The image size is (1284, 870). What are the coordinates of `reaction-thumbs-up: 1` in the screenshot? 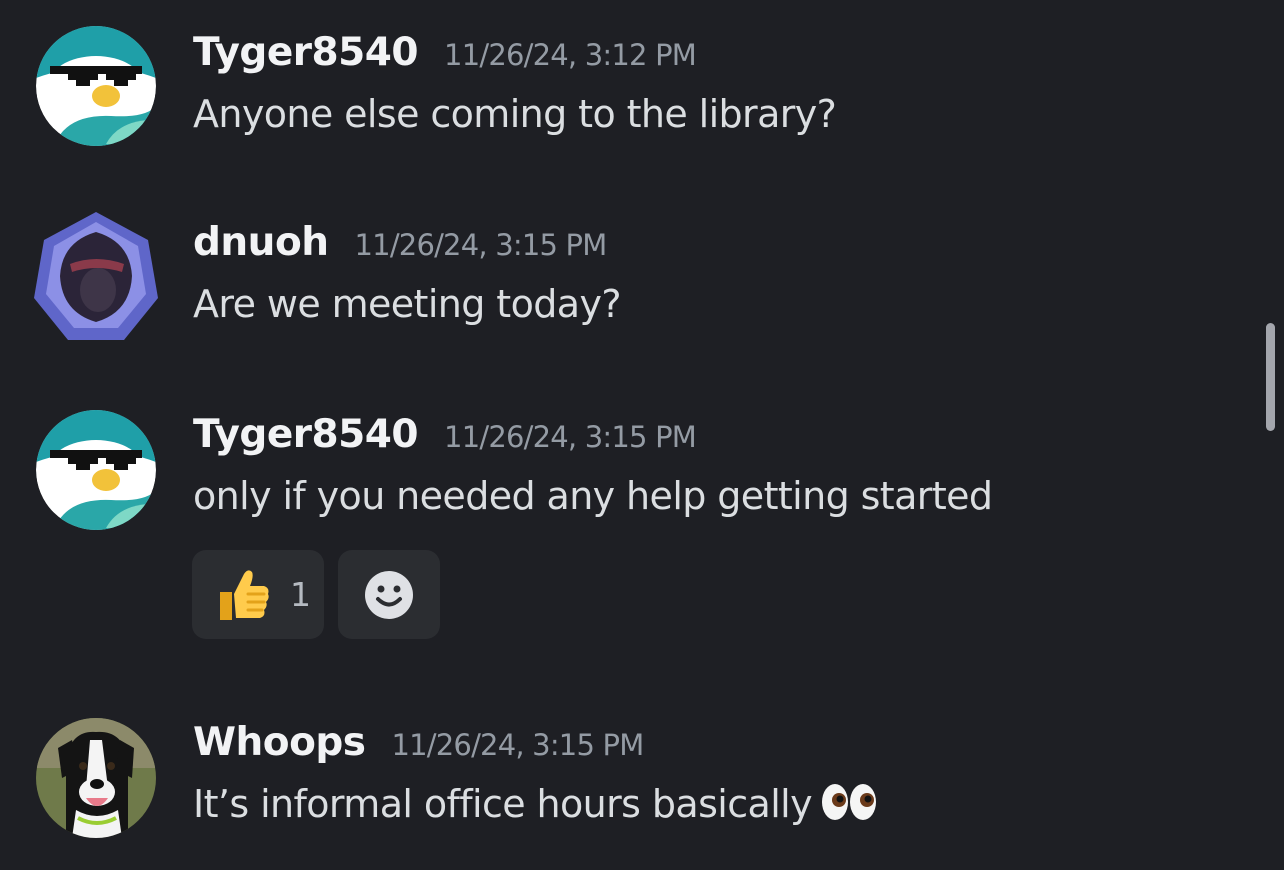 It's located at (258, 594).